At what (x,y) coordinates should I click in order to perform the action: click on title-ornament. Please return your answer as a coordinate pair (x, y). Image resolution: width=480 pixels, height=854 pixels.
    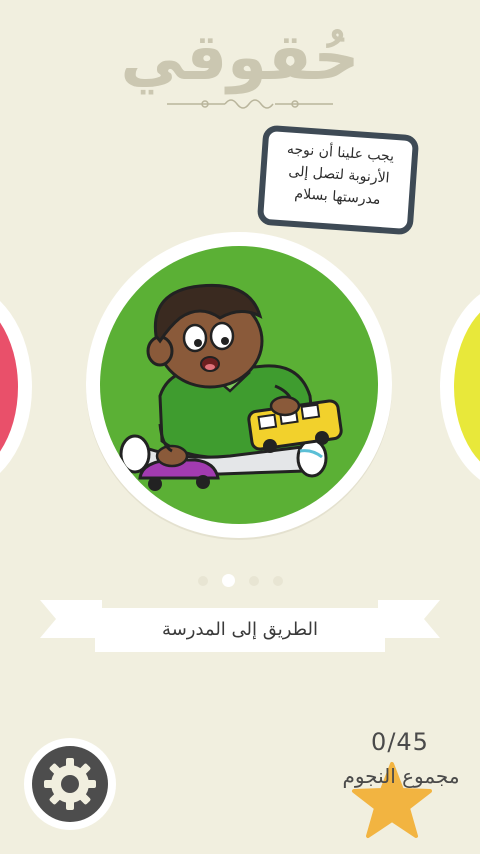
    Looking at the image, I should click on (250, 104).